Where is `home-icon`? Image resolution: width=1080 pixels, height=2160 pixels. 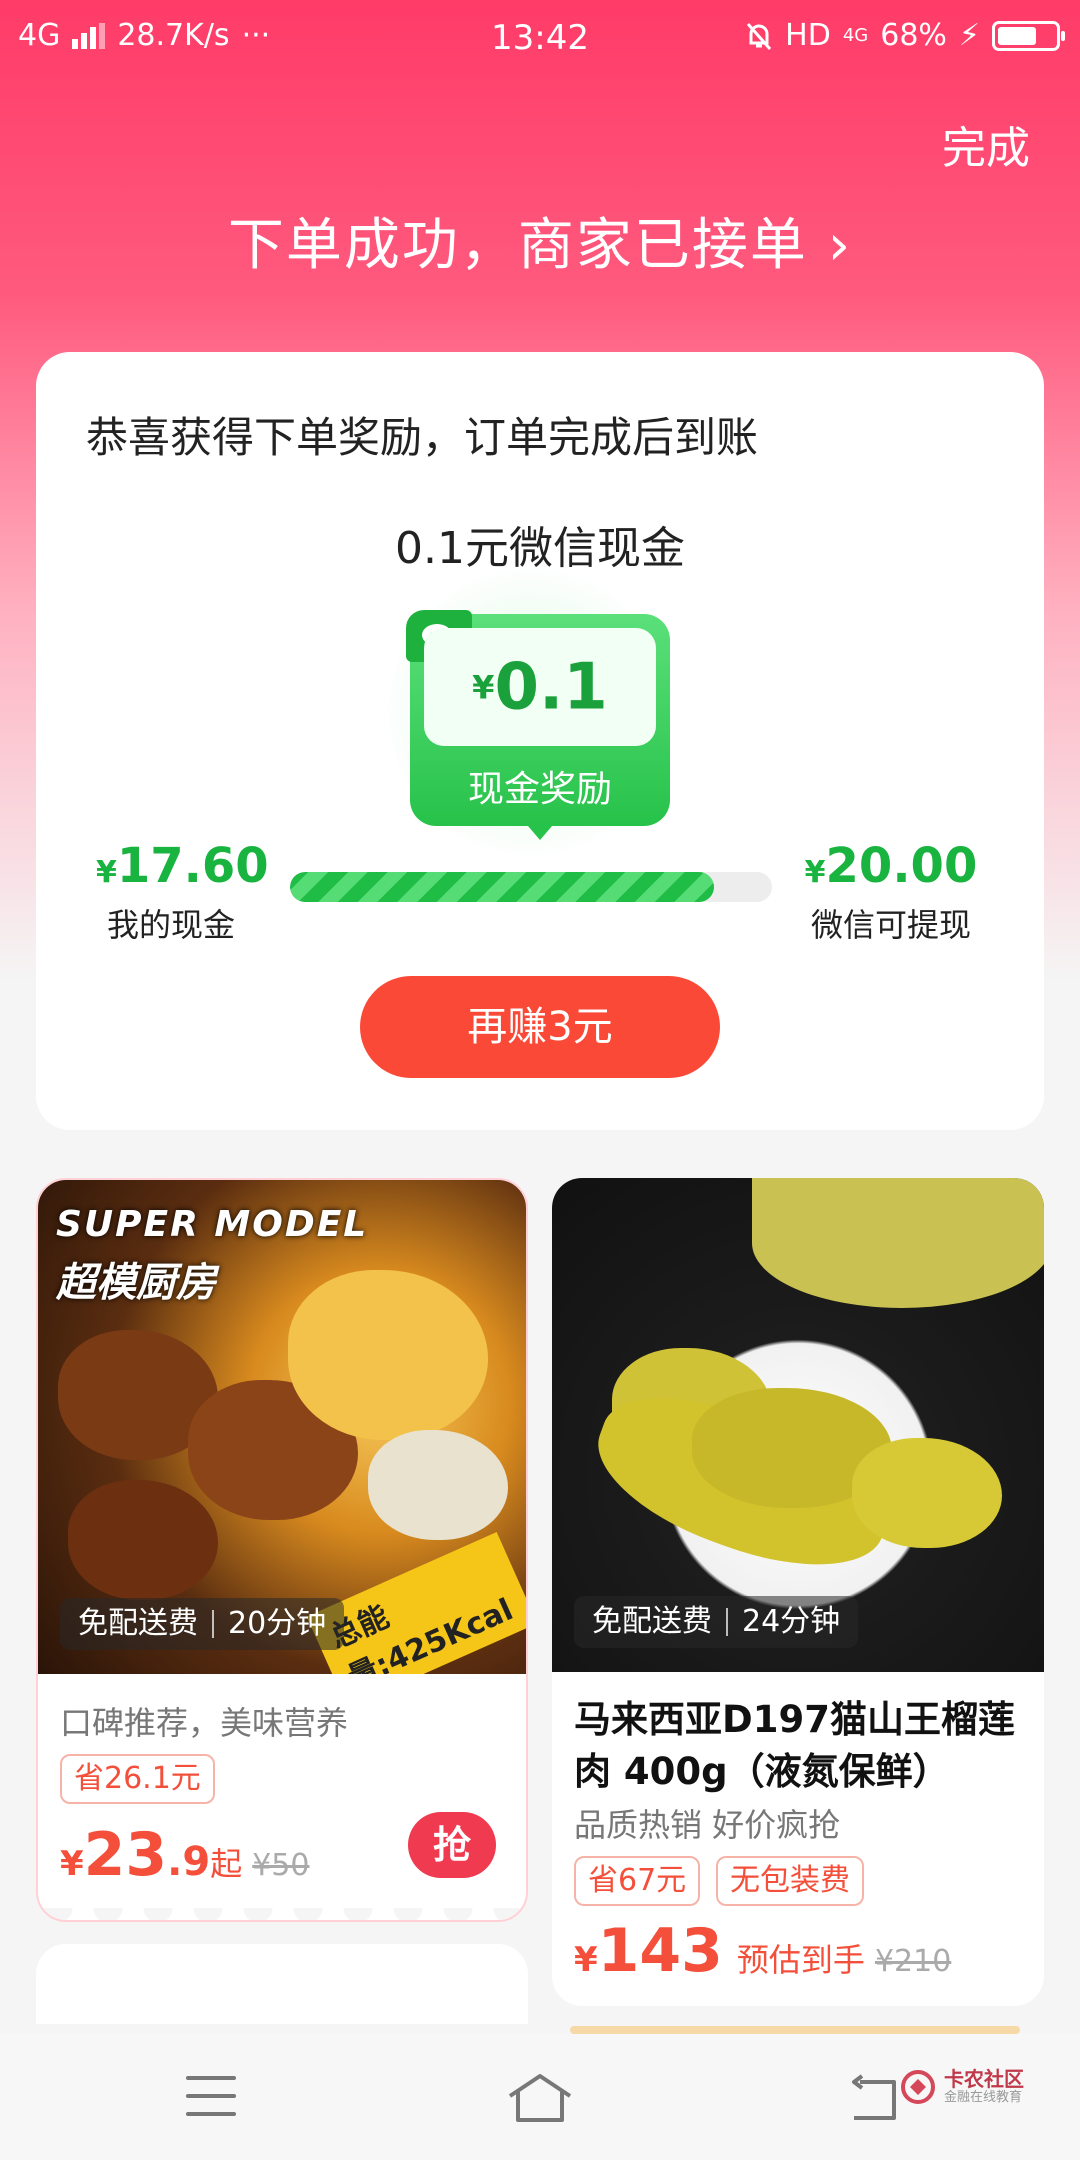 home-icon is located at coordinates (540, 2098).